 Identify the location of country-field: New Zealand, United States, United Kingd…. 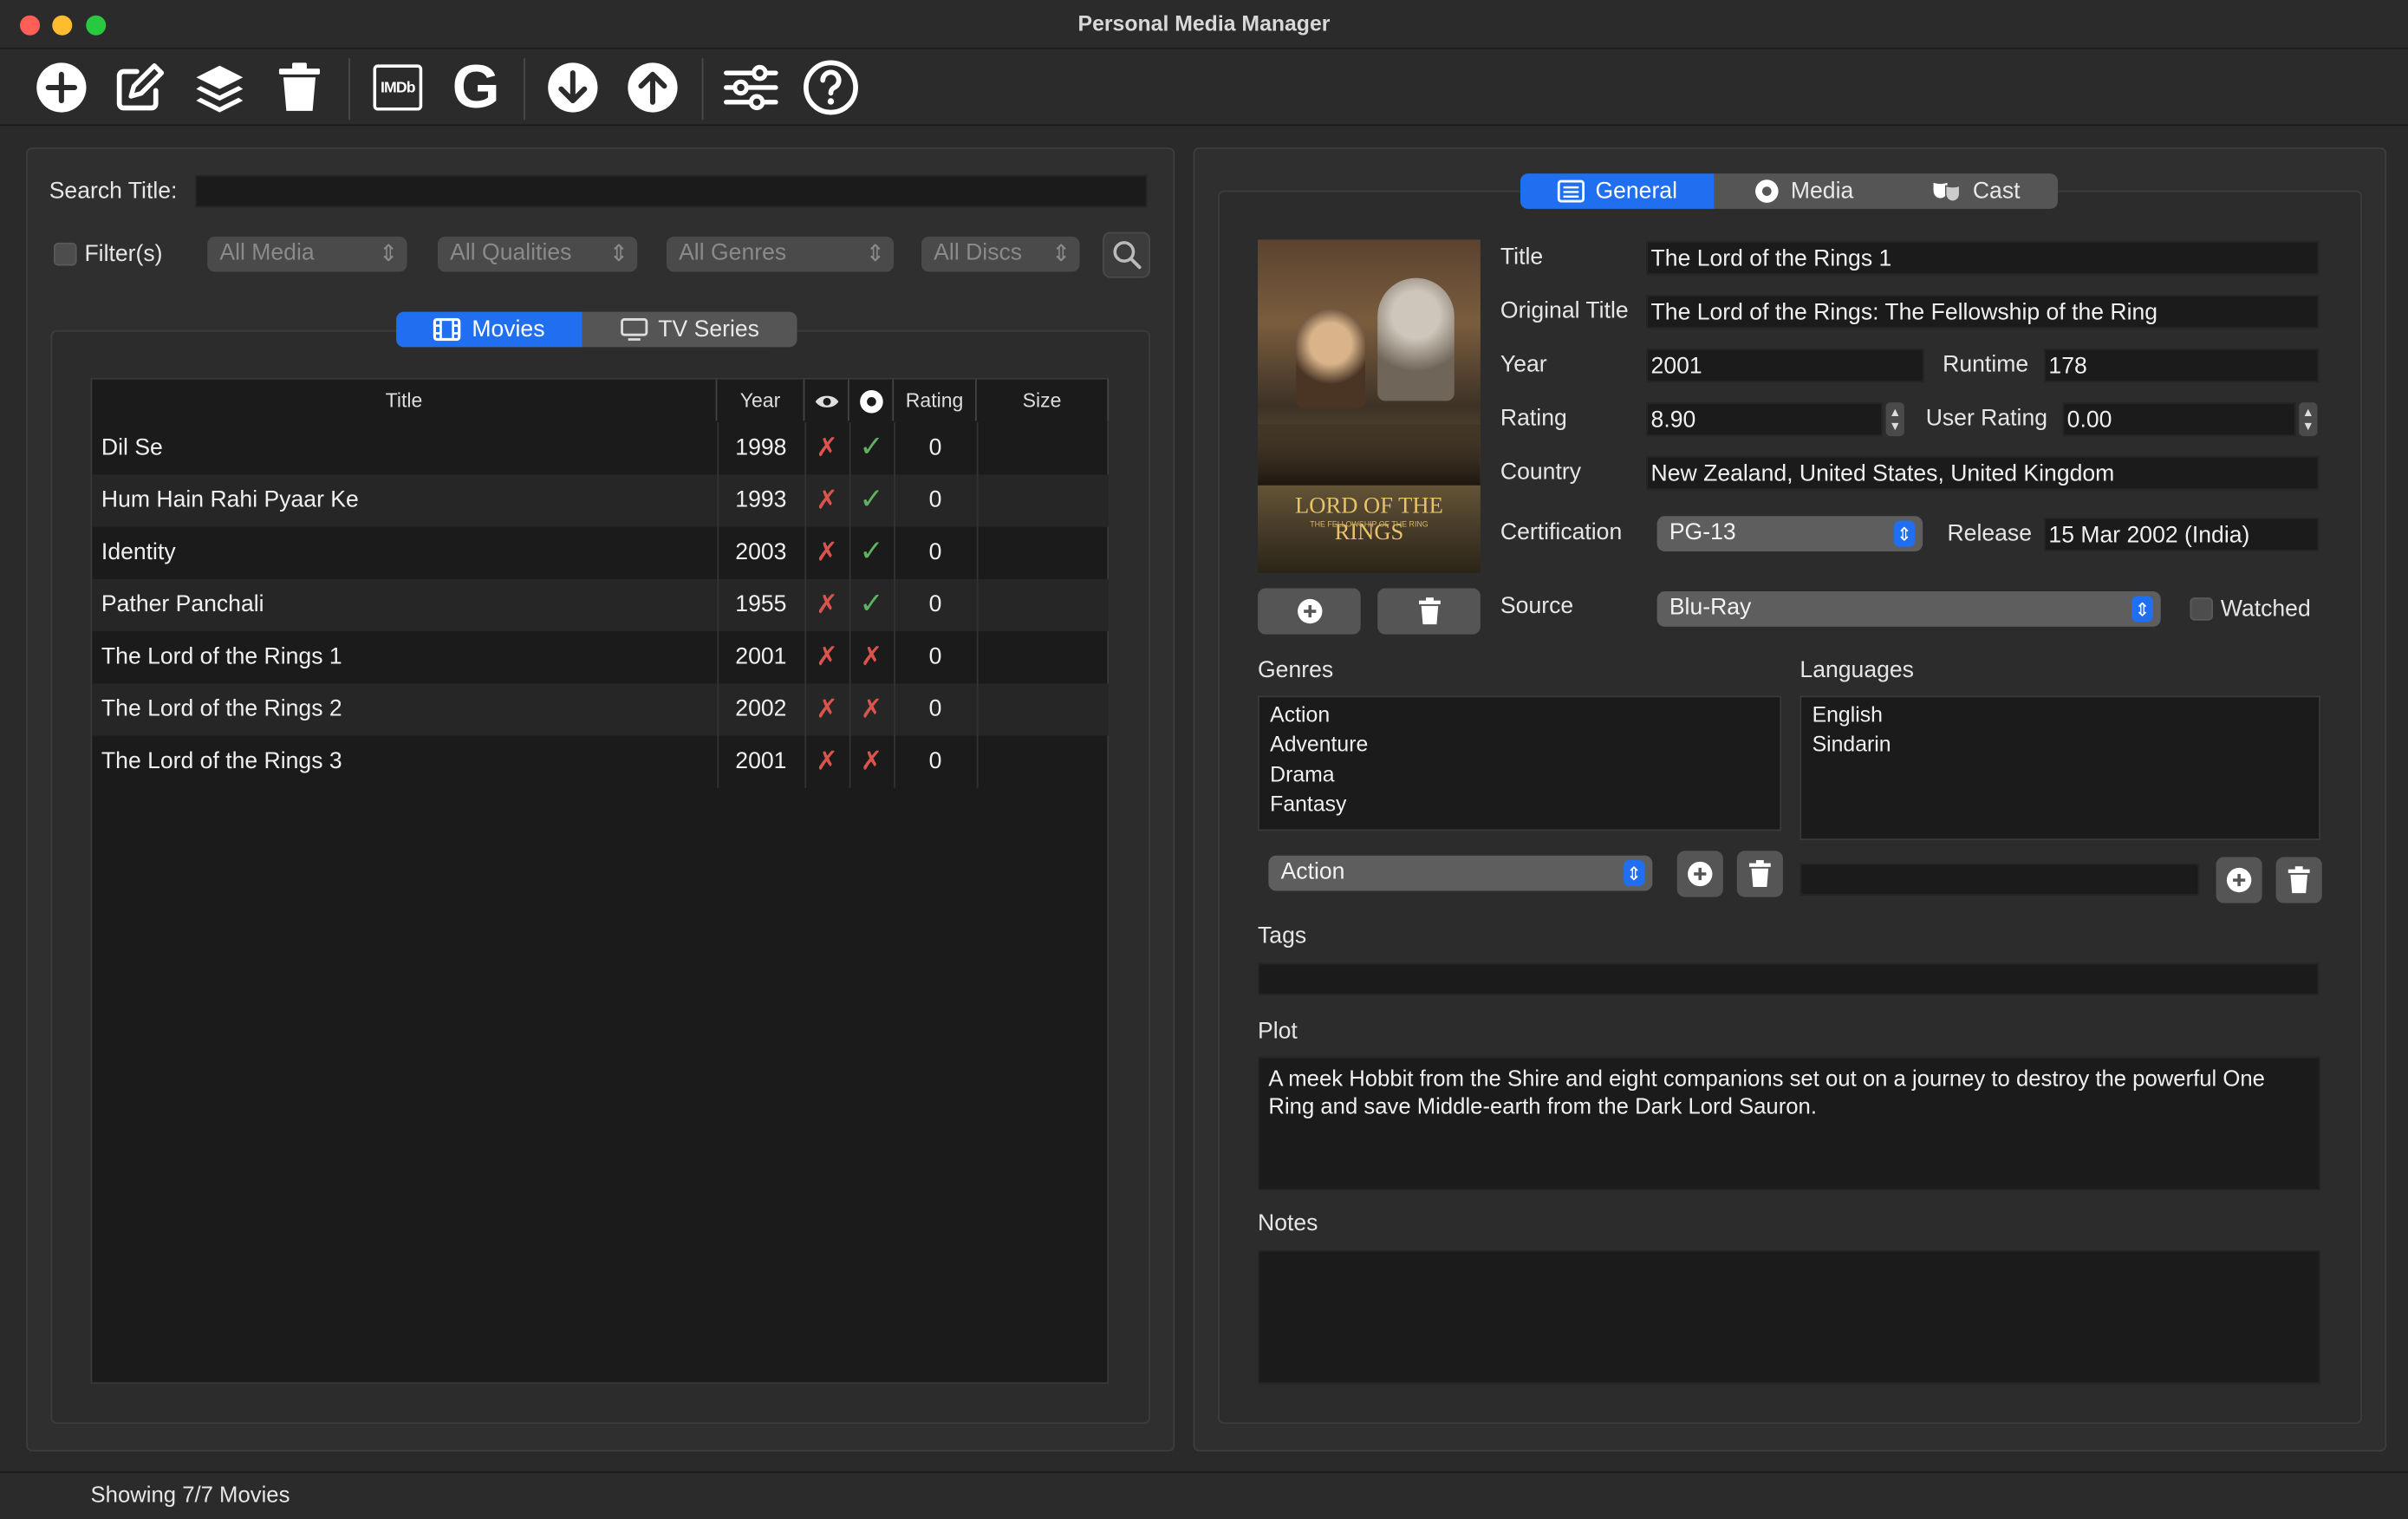
(1983, 473).